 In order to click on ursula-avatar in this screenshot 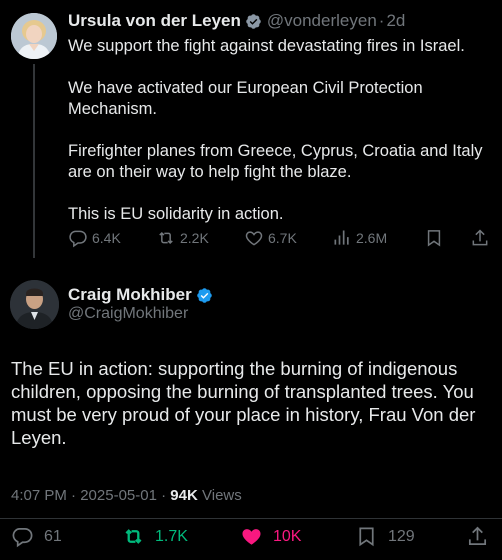, I will do `click(34, 36)`.